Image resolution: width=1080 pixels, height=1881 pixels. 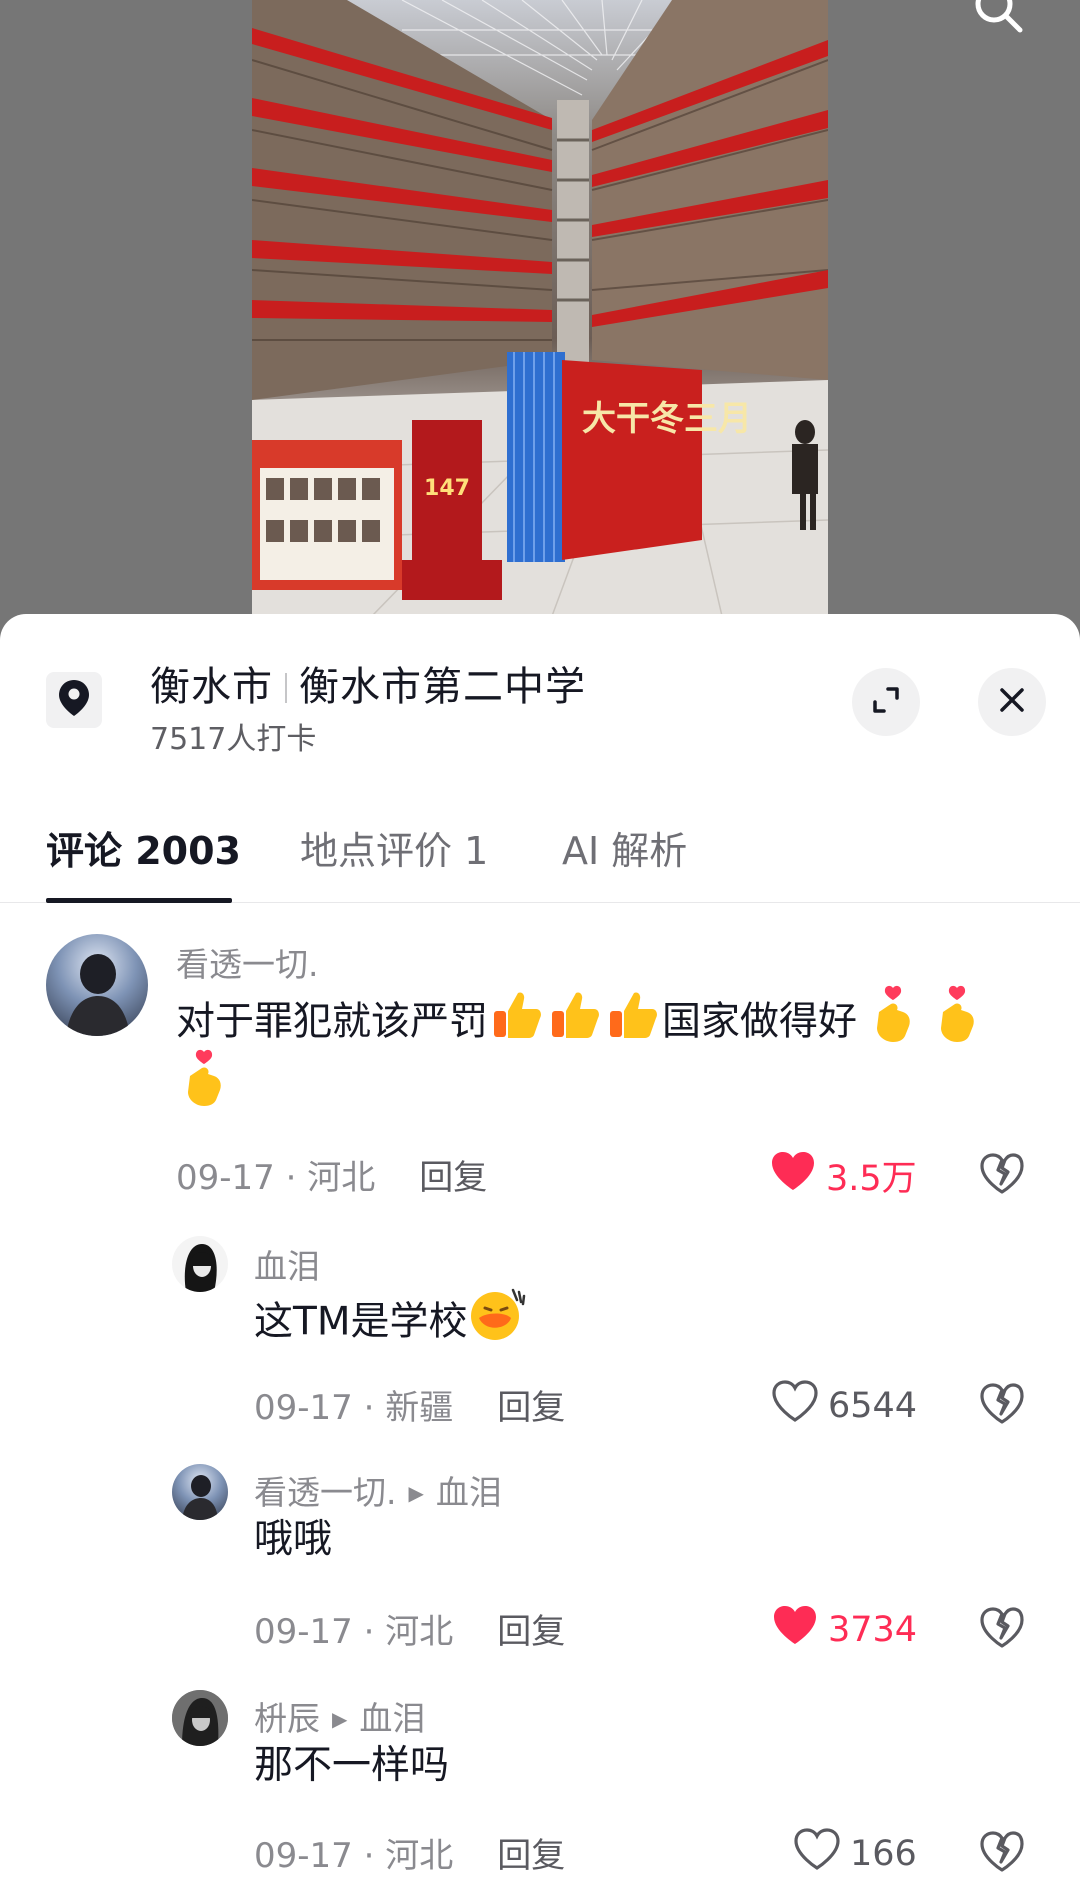 What do you see at coordinates (497, 1324) in the screenshot?
I see `duck-emoji` at bounding box center [497, 1324].